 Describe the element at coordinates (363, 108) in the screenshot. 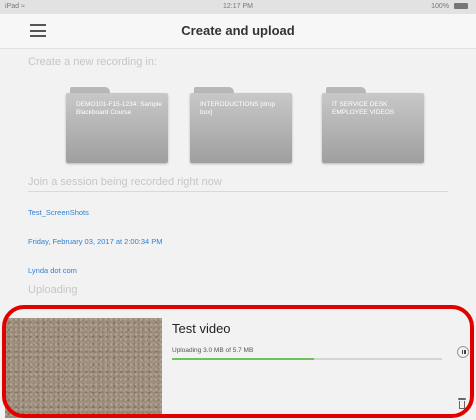

I see `folder-label: IT SERVICE DESK EMPLOYEE VIDEOS` at that location.